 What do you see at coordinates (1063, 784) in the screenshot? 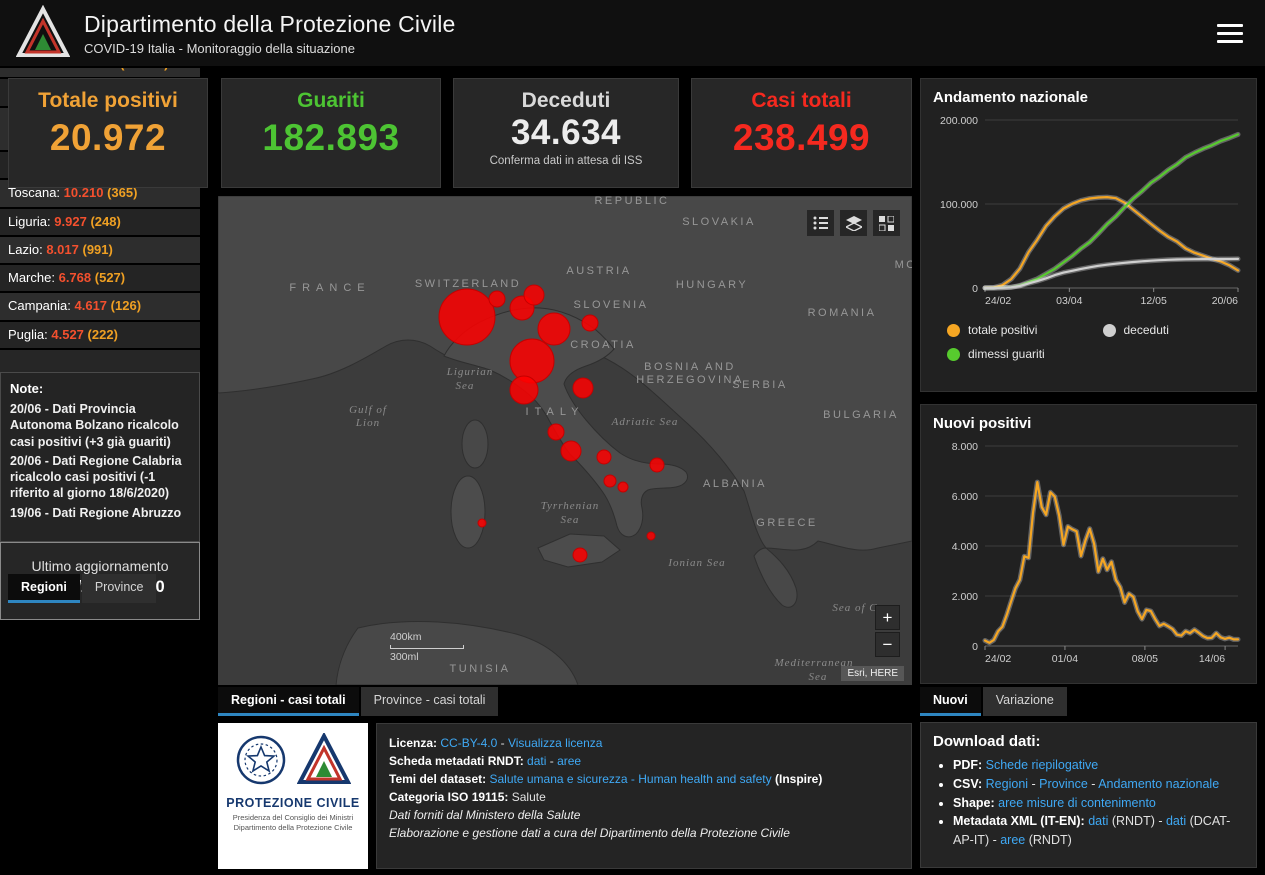
I see `link: Province` at bounding box center [1063, 784].